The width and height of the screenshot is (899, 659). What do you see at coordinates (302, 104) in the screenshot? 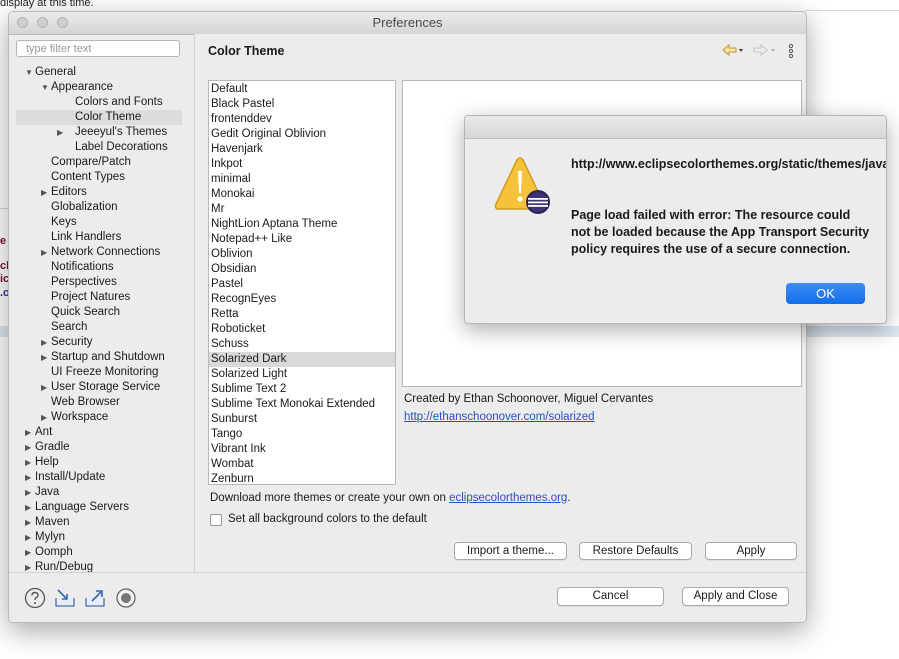
I see `theme-list-item: Black Pastel` at bounding box center [302, 104].